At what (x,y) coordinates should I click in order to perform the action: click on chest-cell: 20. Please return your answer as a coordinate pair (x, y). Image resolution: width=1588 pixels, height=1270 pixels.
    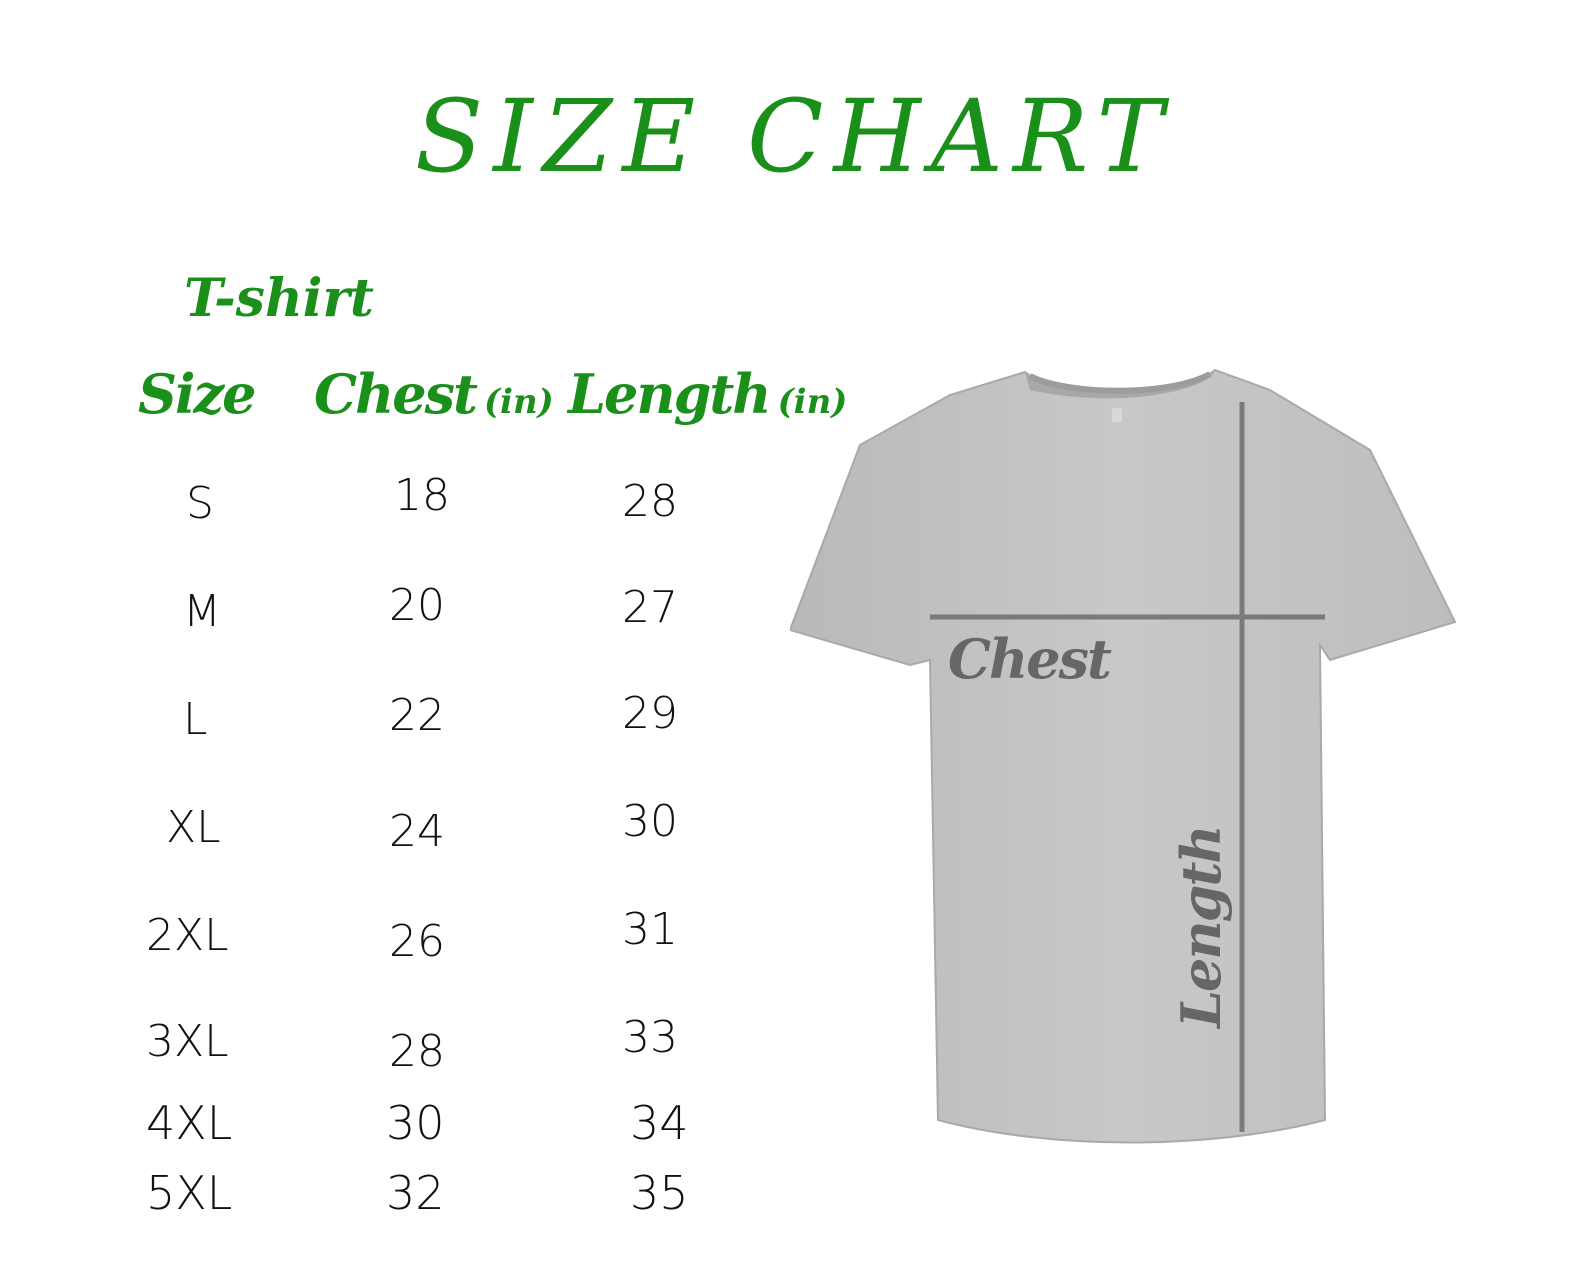
    Looking at the image, I should click on (417, 605).